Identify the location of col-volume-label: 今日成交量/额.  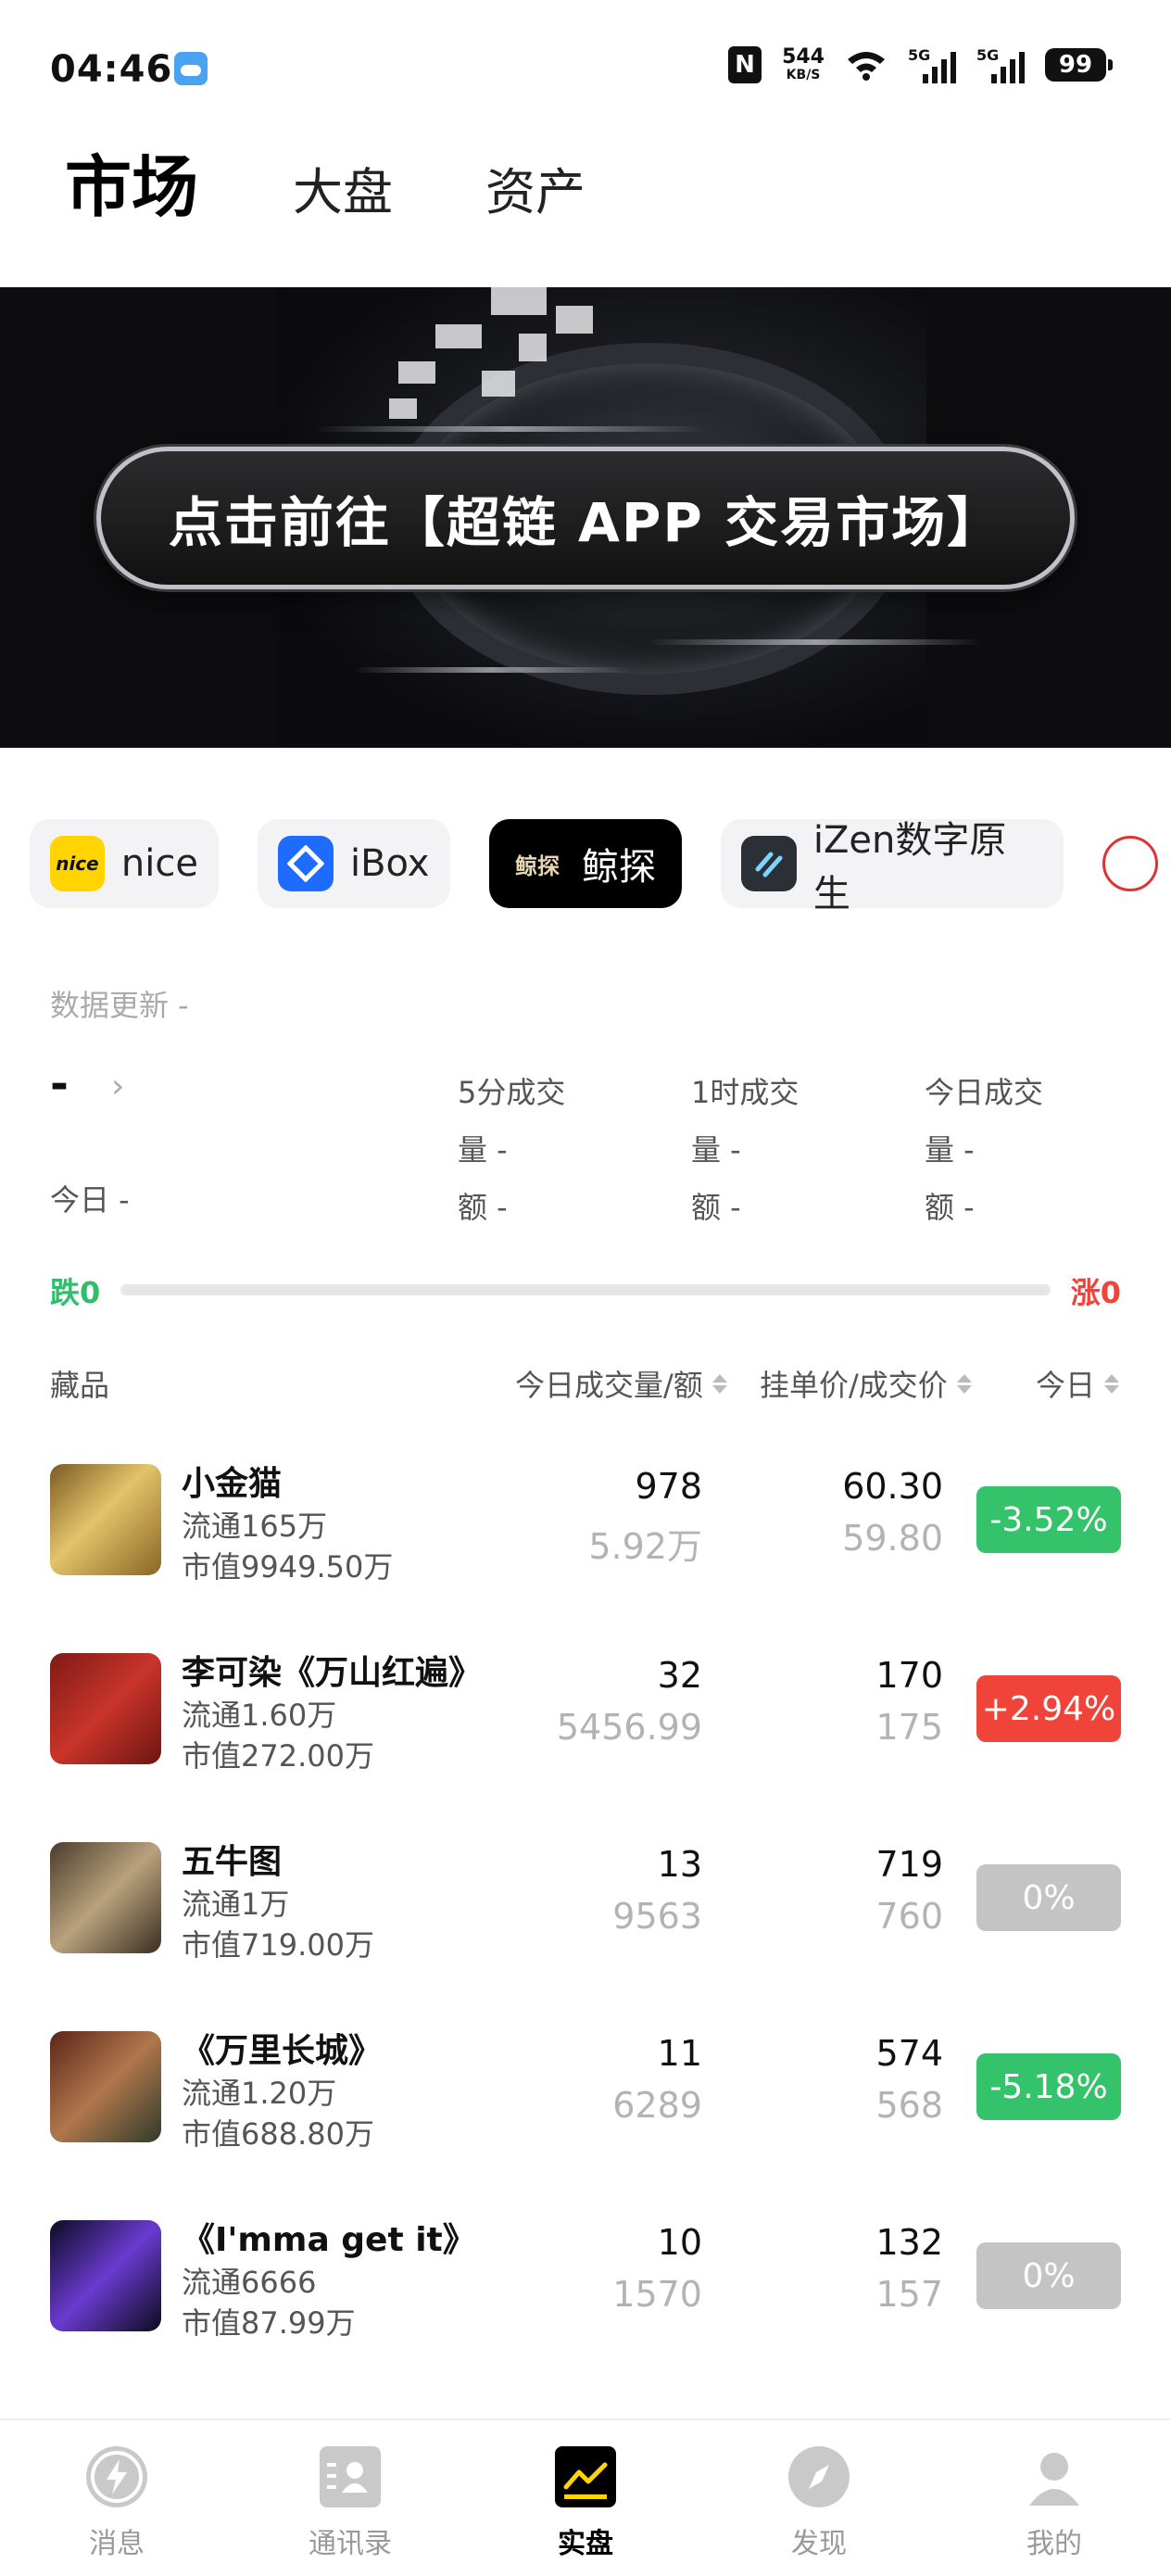
(609, 1386).